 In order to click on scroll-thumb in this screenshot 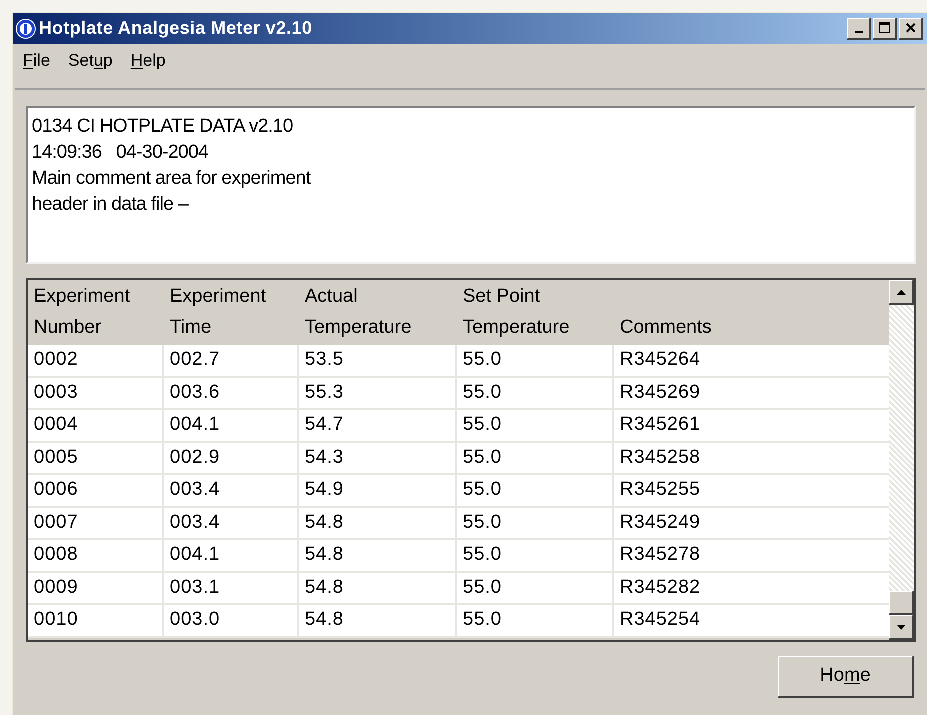, I will do `click(901, 603)`.